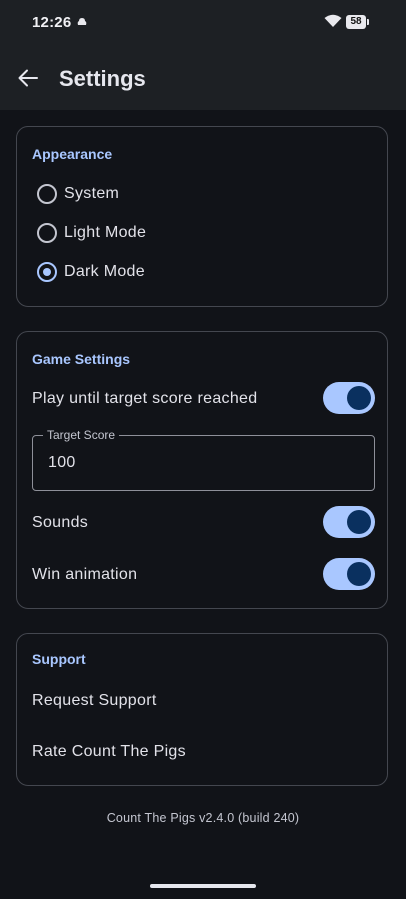  I want to click on rate-app-link: Rate Count The Pigs, so click(109, 752).